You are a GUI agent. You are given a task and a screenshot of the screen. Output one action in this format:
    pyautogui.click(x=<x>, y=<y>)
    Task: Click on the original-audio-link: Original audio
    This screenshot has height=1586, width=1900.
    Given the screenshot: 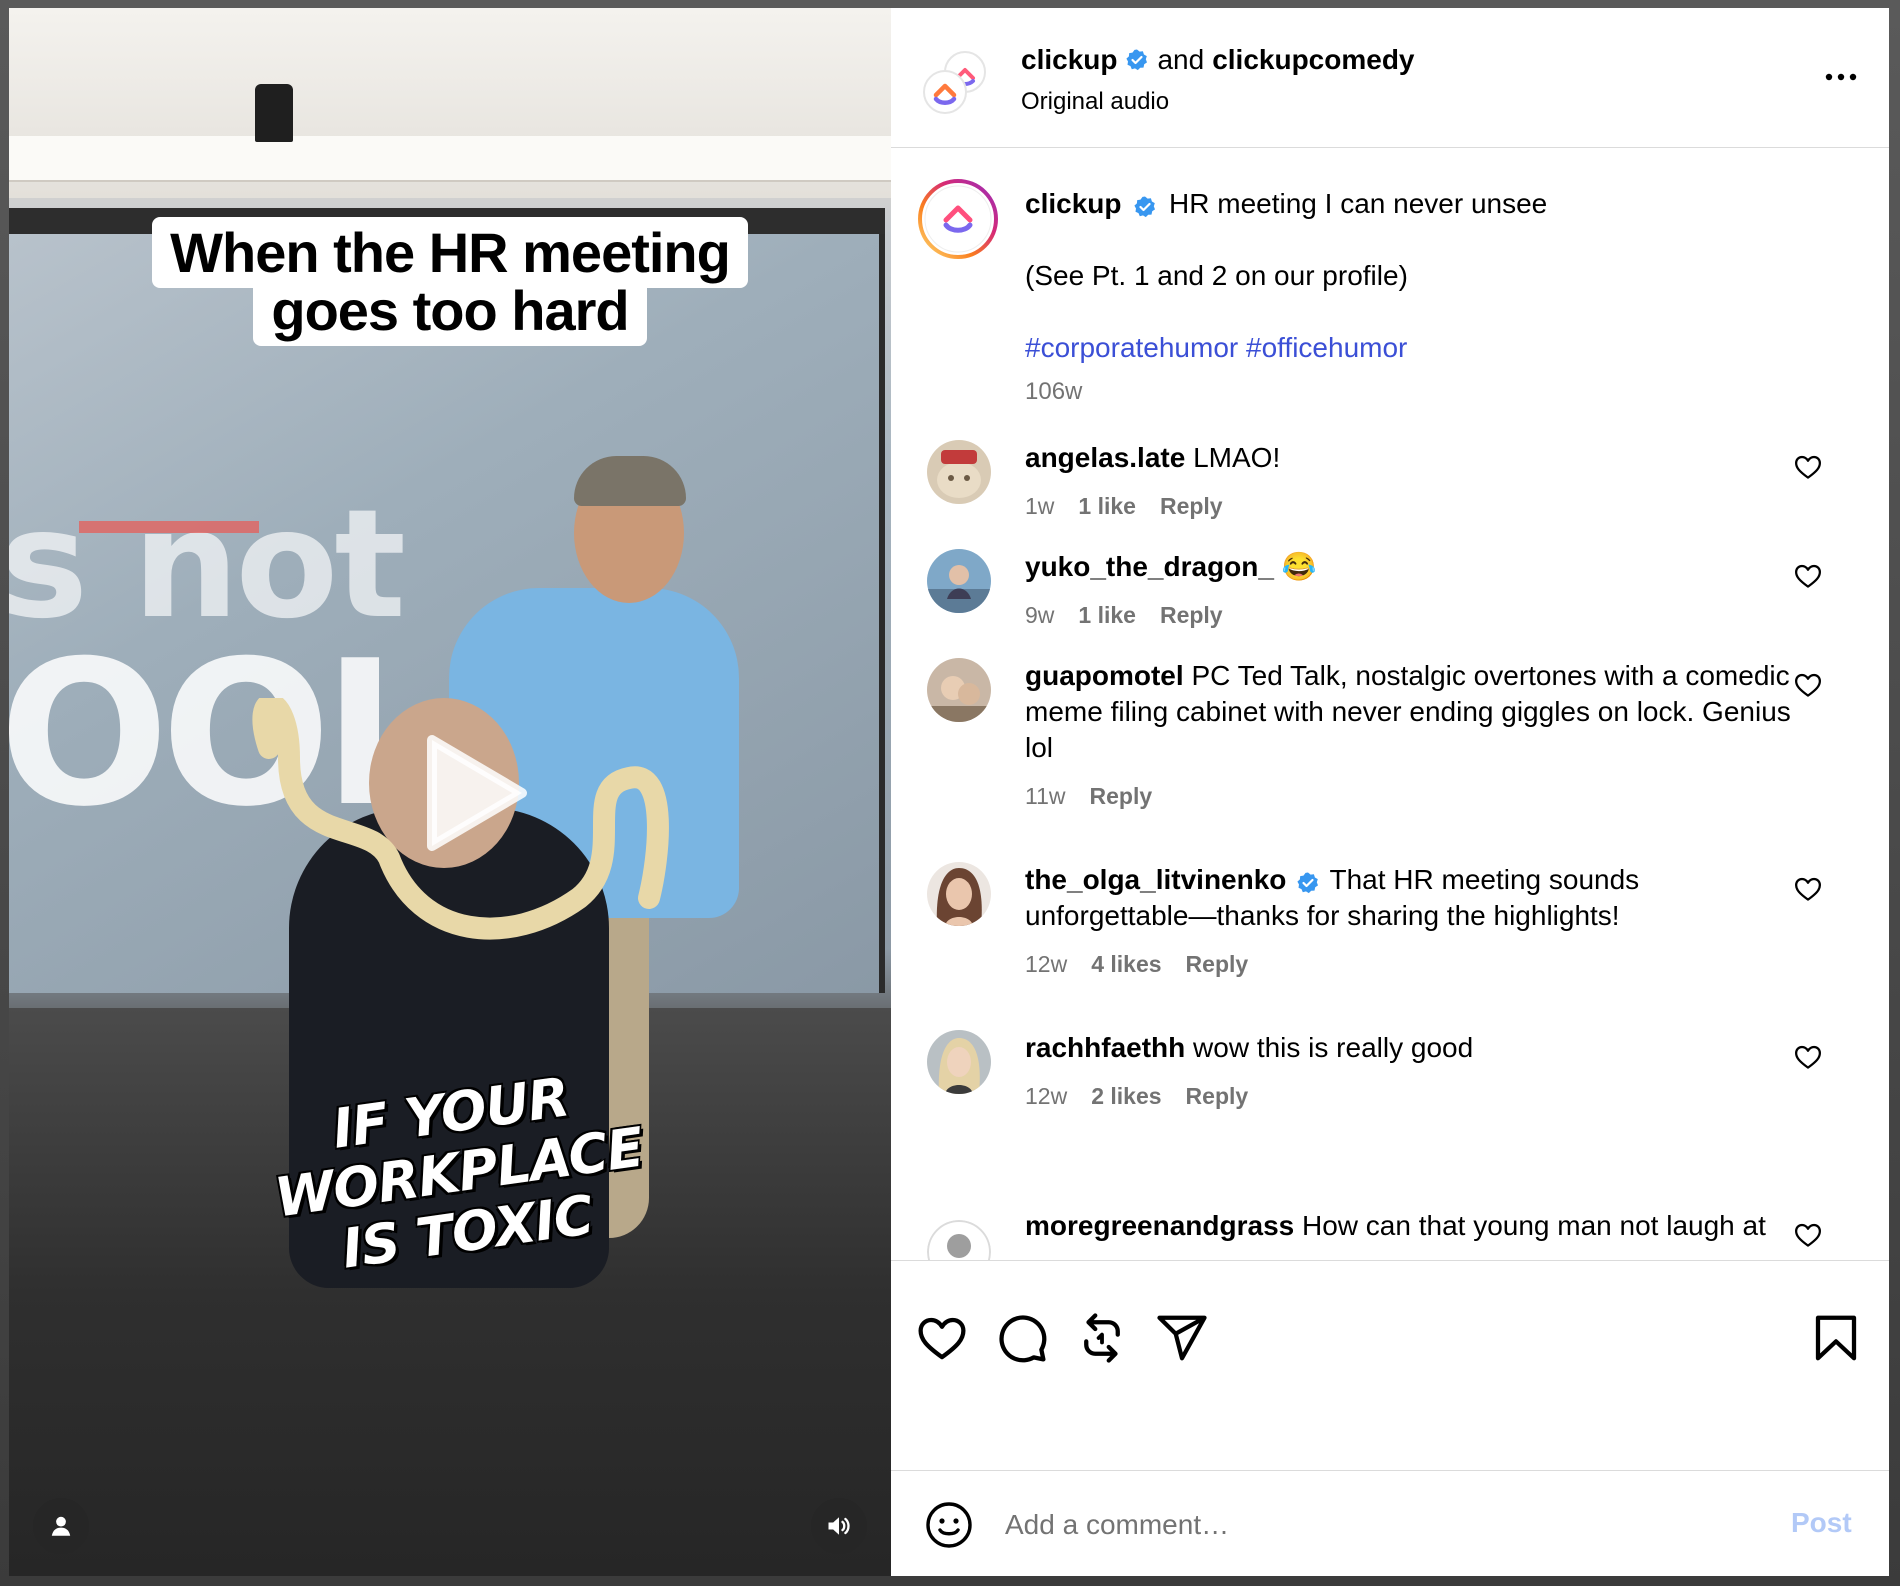 What is the action you would take?
    pyautogui.click(x=1095, y=102)
    